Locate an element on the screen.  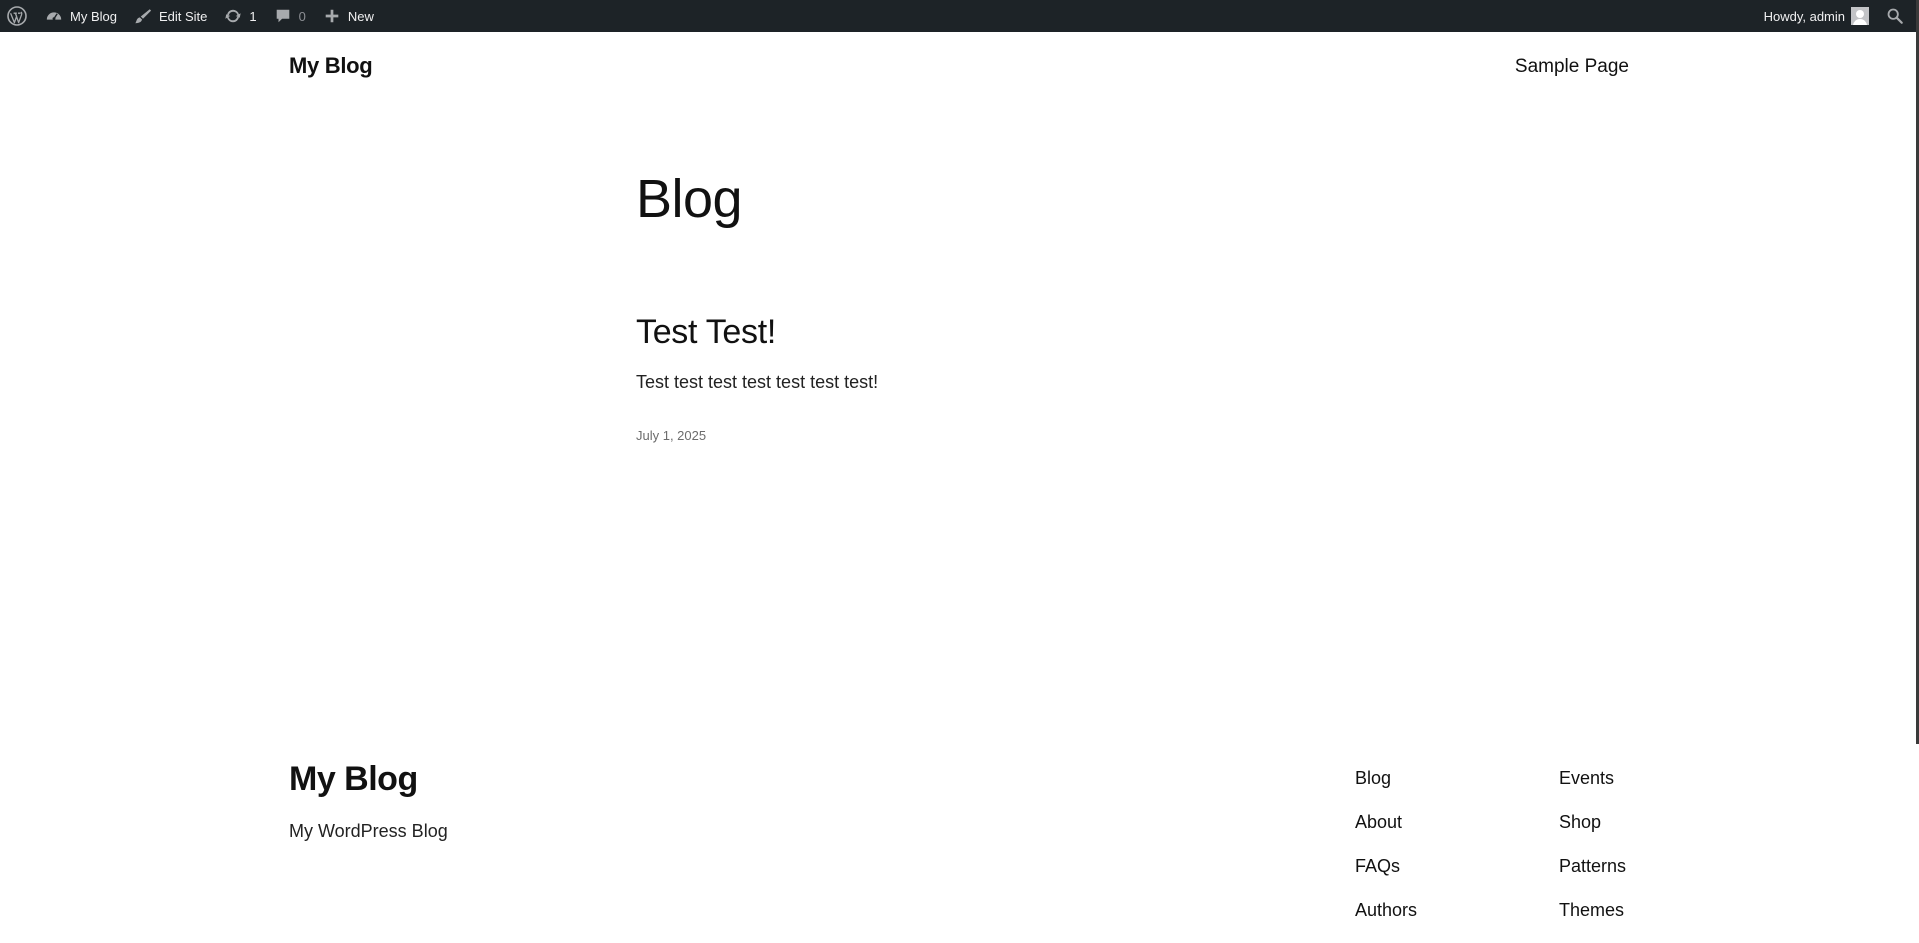
brush-icon is located at coordinates (143, 16).